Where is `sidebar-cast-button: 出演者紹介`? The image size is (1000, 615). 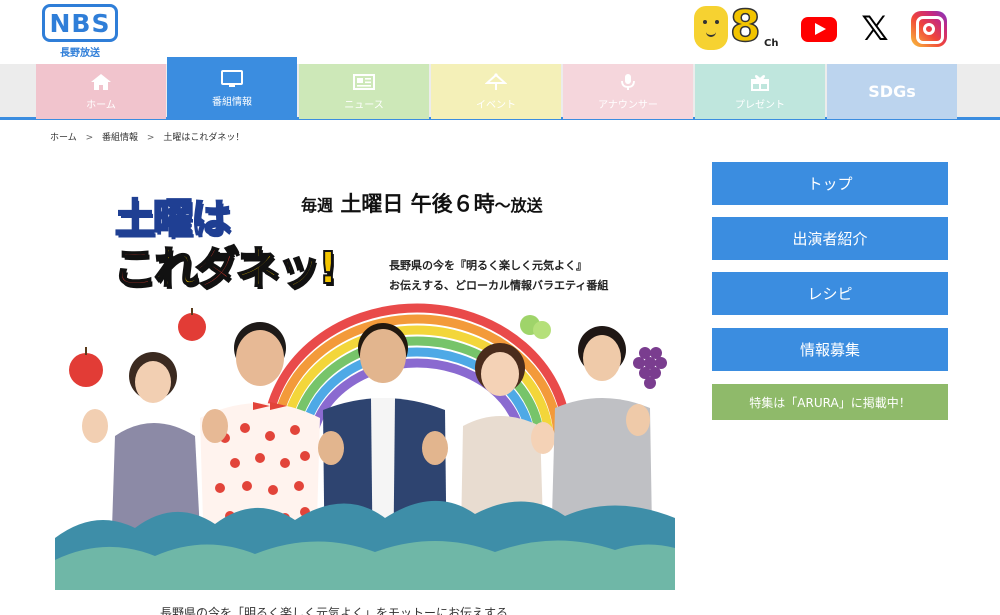
sidebar-cast-button: 出演者紹介 is located at coordinates (830, 238).